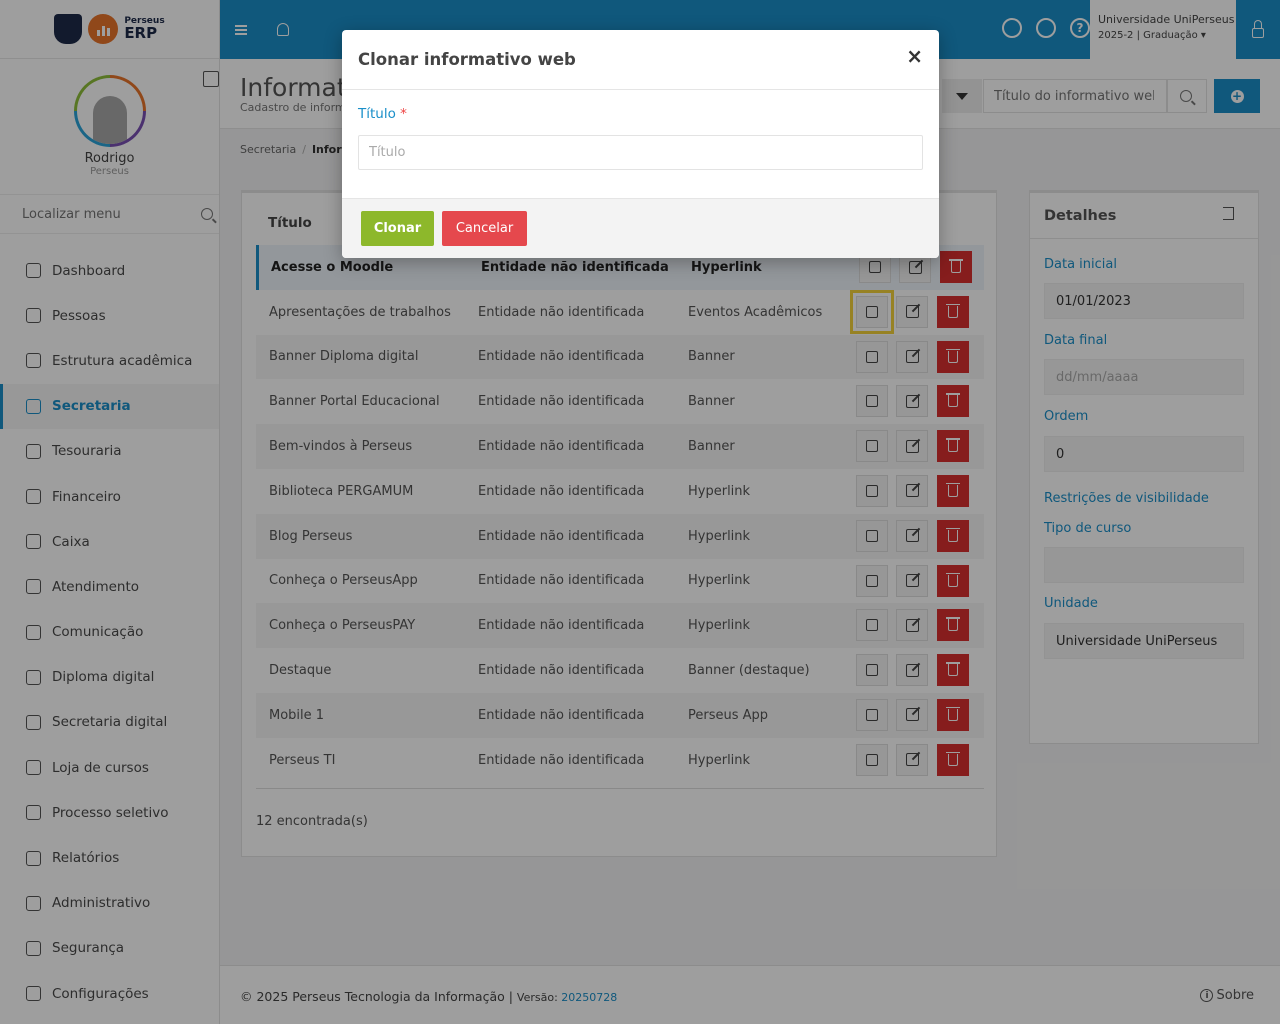  I want to click on modal-title: Clonar informativo web, so click(467, 59).